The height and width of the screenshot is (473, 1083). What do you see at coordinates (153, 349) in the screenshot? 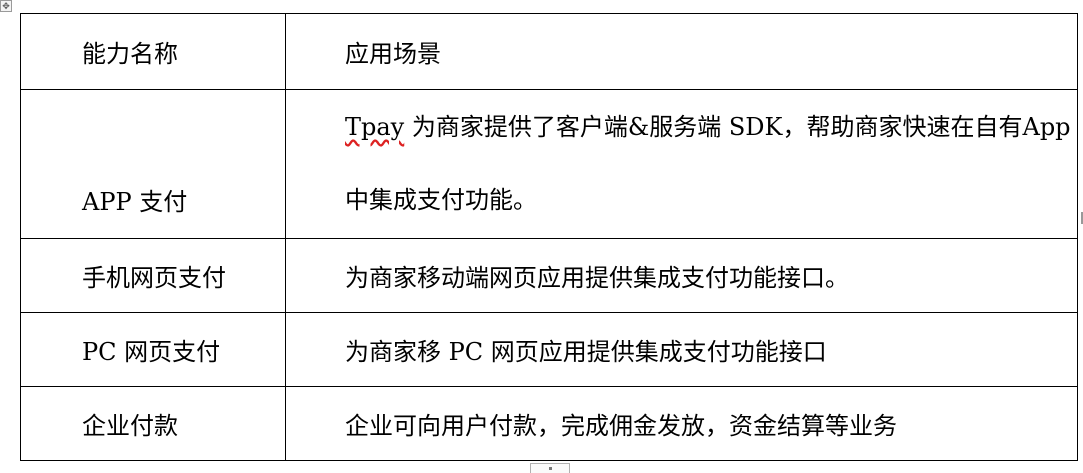
I see `row-name-pc-web-pay: PC 网页支付` at bounding box center [153, 349].